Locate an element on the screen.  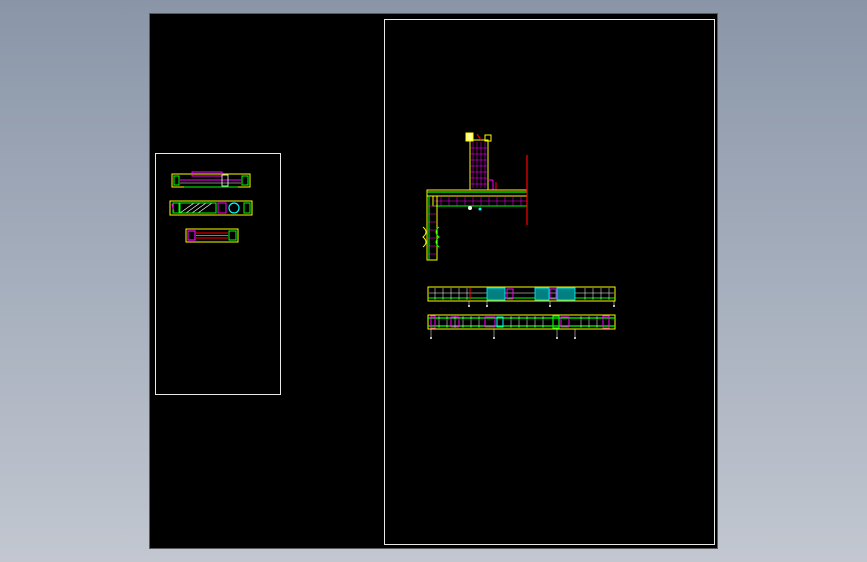
detail-middle is located at coordinates (211, 208).